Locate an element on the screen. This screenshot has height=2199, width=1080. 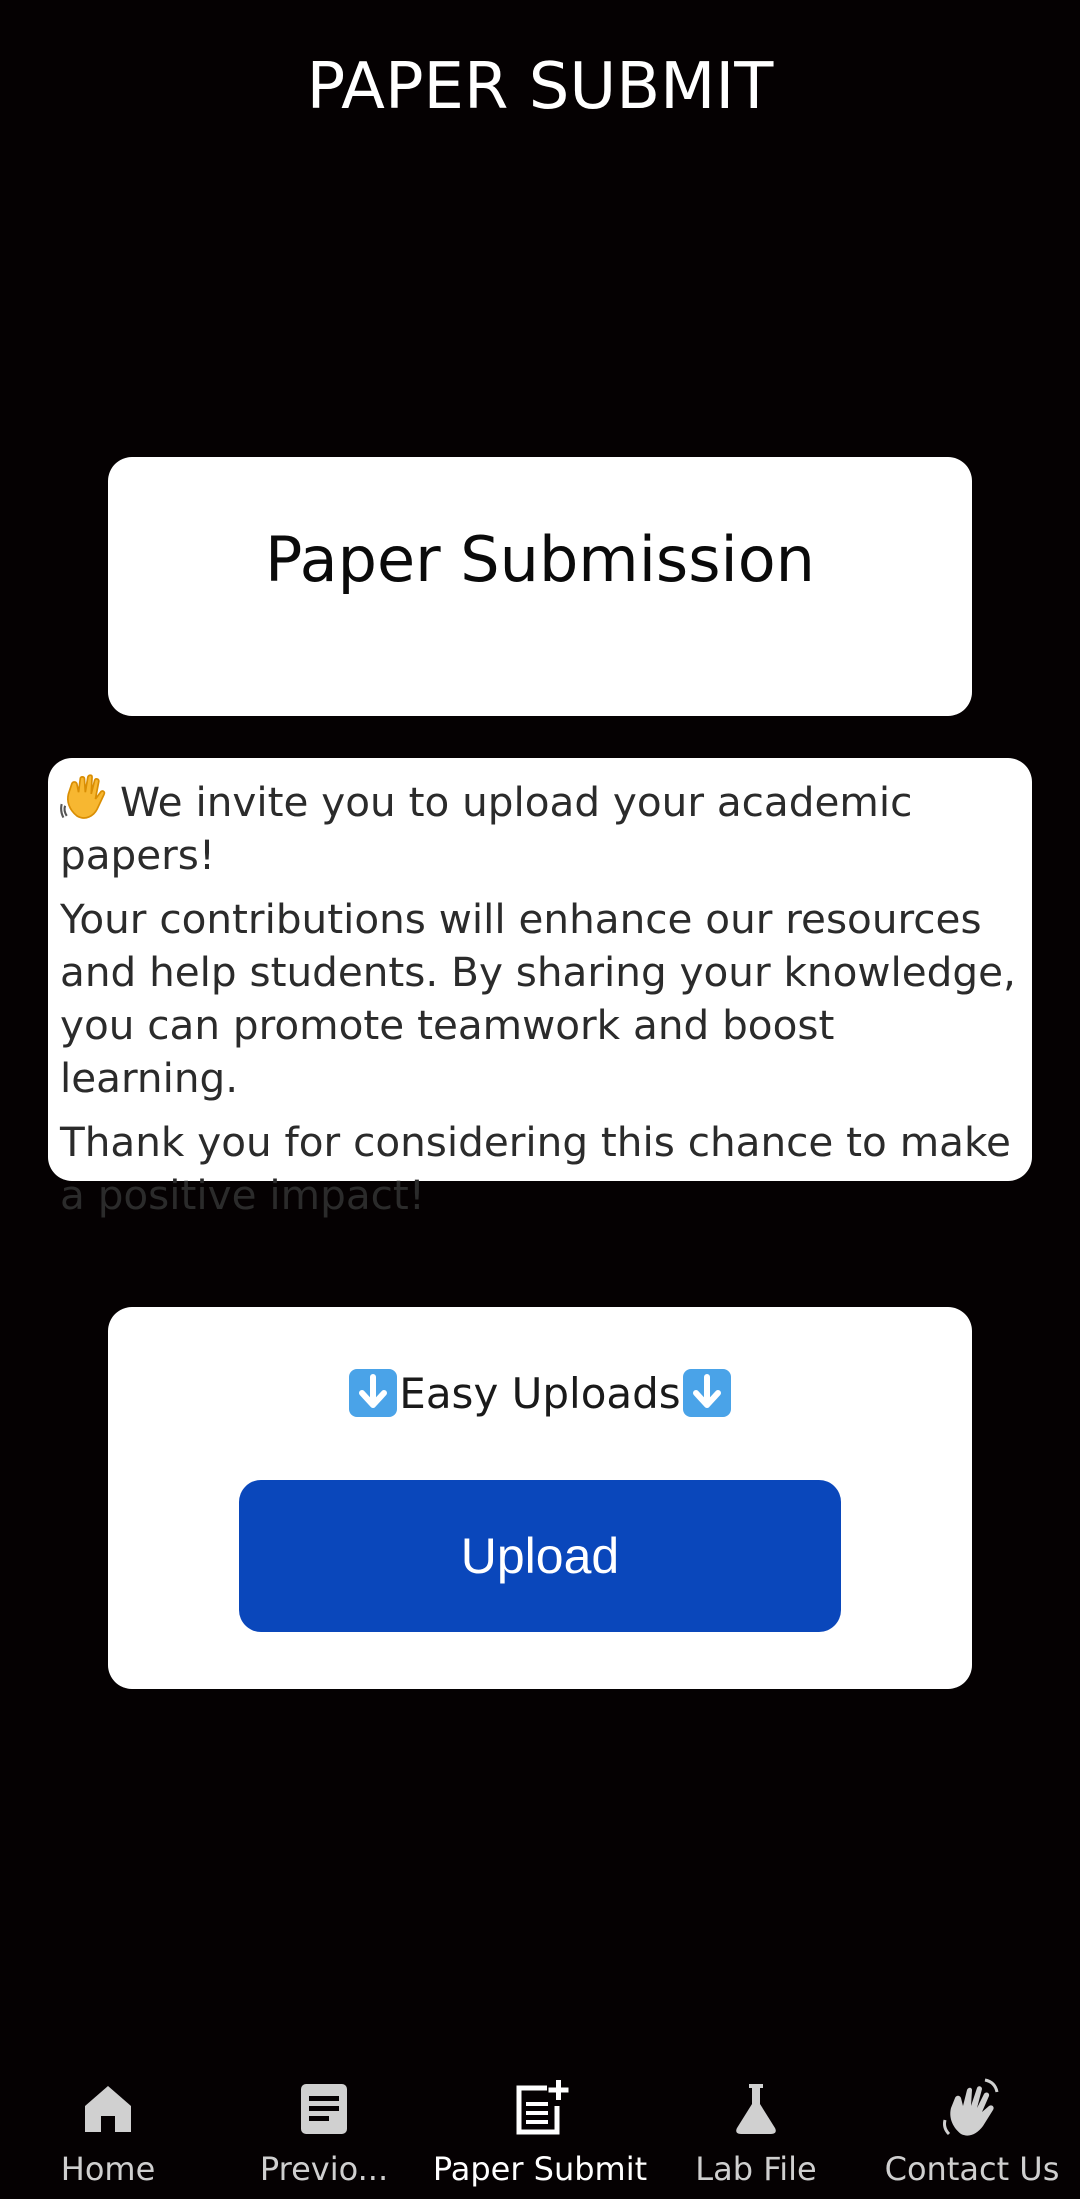
upload-button: Upload is located at coordinates (540, 1556).